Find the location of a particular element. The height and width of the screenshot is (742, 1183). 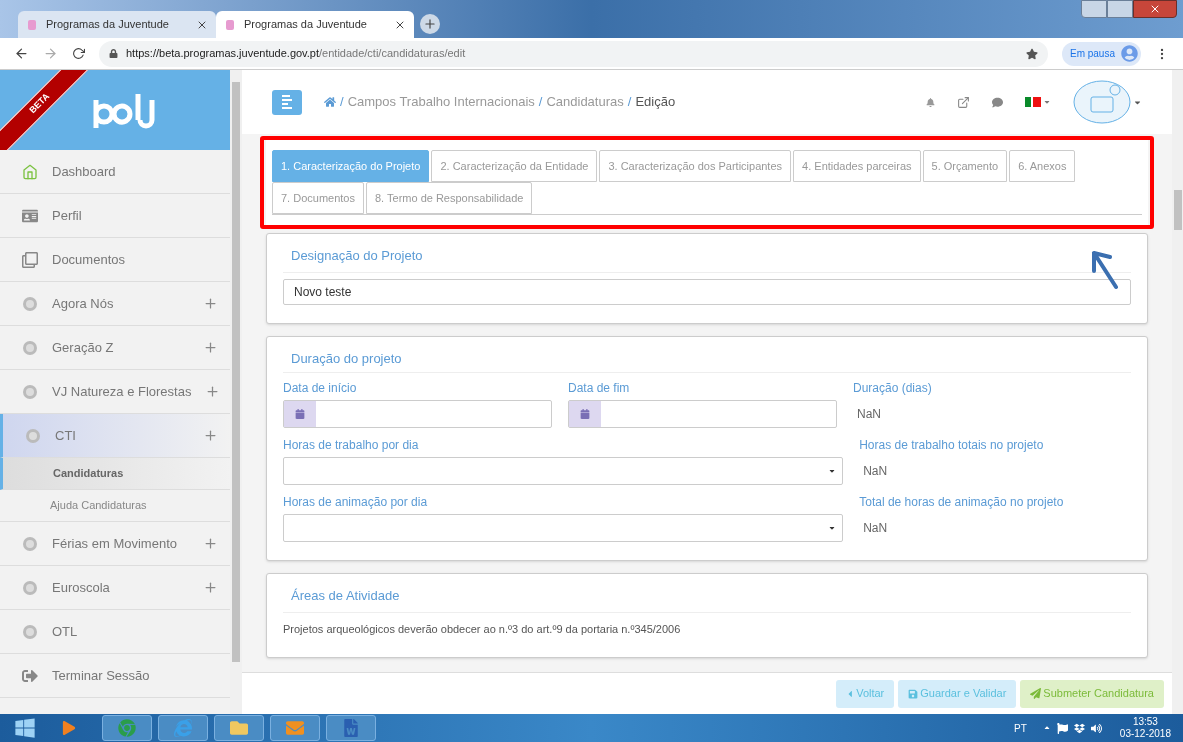

tab: 6. Anexos is located at coordinates (1042, 166).